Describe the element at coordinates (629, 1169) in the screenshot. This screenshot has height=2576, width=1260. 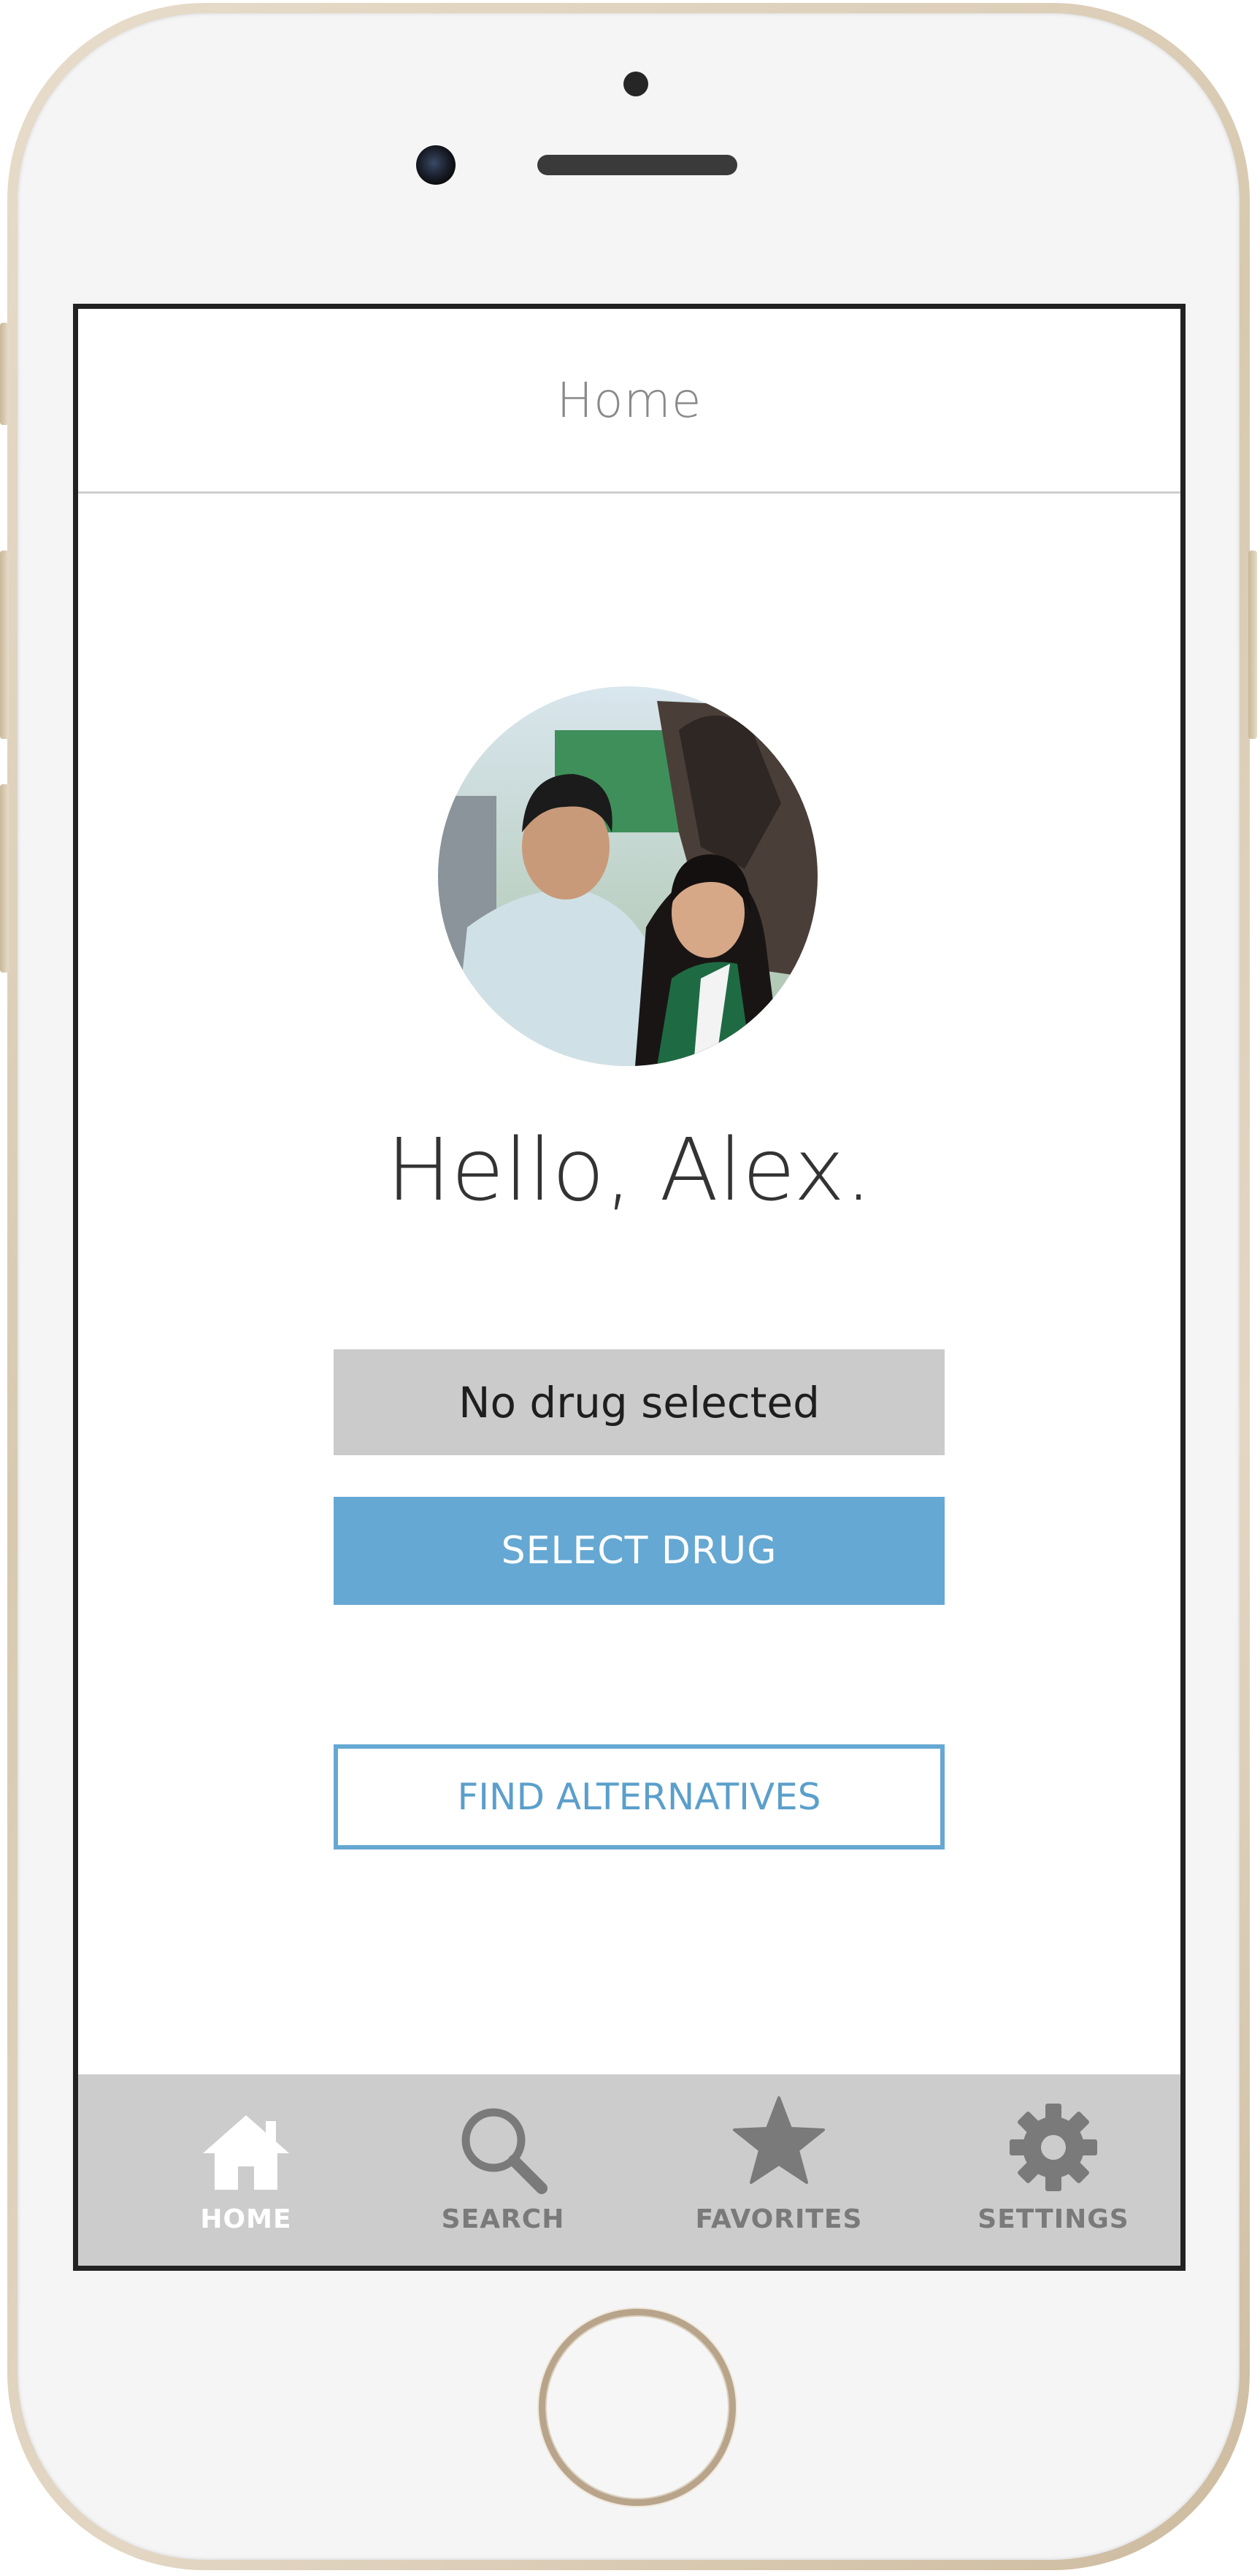
I see `greeting-text: Hello, Alex.` at that location.